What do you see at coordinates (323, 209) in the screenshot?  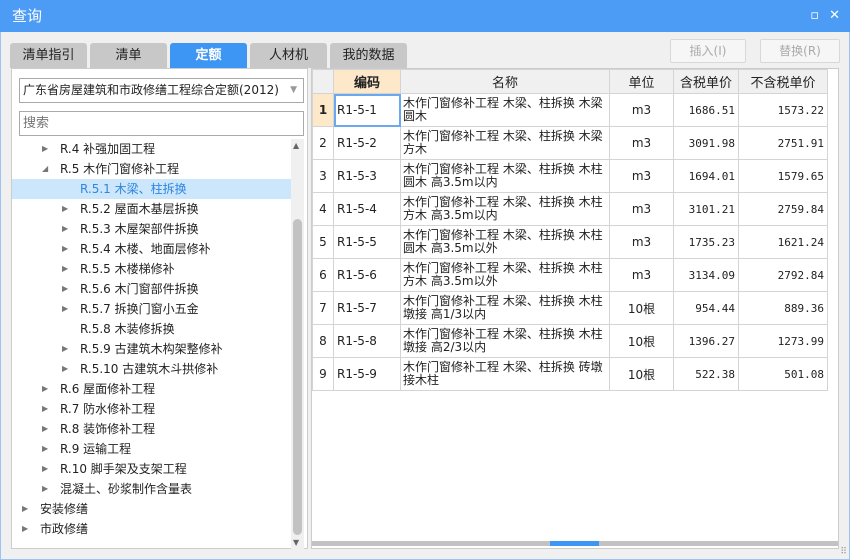 I see `table-cell: 4` at bounding box center [323, 209].